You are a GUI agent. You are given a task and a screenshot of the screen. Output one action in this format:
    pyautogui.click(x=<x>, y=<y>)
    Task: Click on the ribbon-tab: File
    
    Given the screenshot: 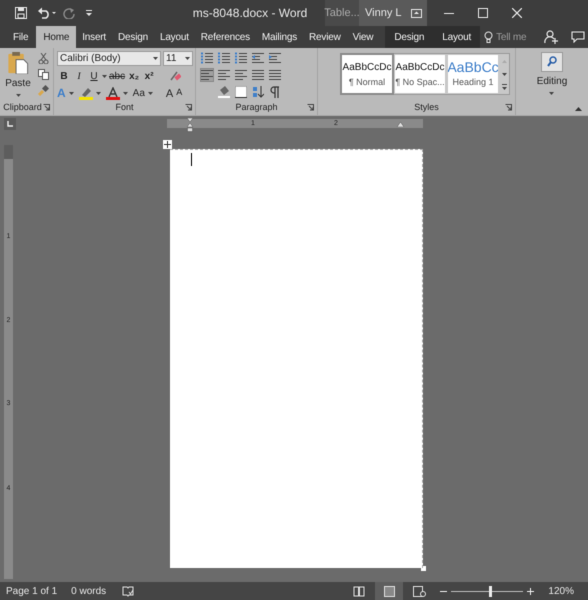 What is the action you would take?
    pyautogui.click(x=20, y=37)
    